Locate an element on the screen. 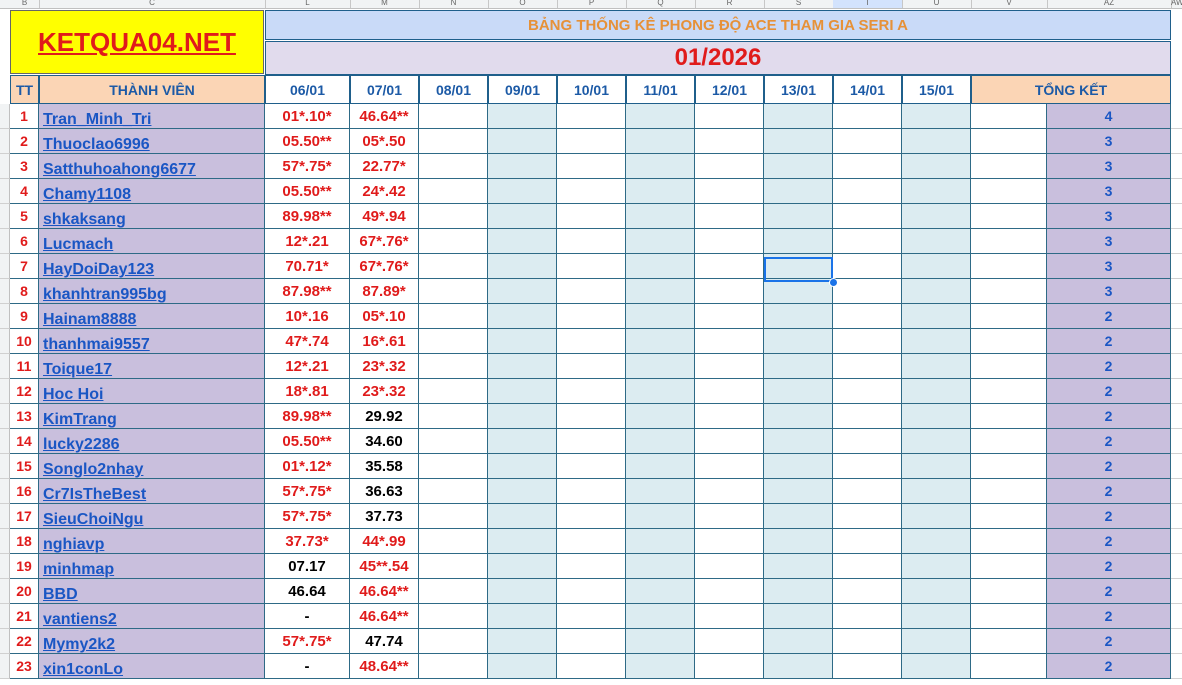  member-name-link: KimTrang is located at coordinates (152, 416).